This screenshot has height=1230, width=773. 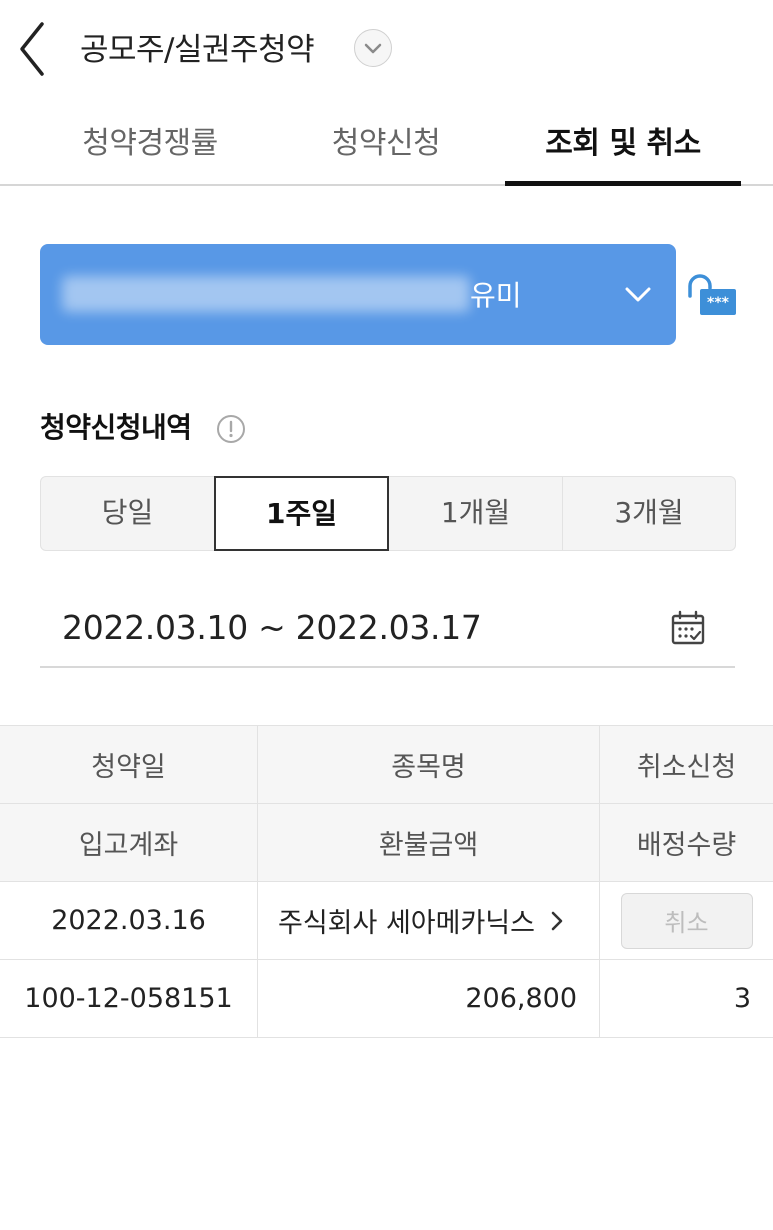 What do you see at coordinates (623, 152) in the screenshot?
I see `tab-inquiry-cancel: 조회 및 취소` at bounding box center [623, 152].